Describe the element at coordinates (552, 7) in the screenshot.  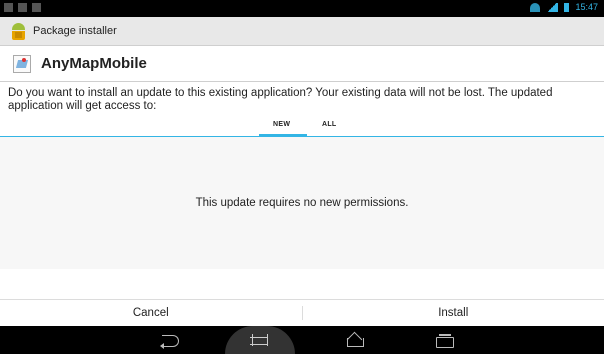
I see `signal-icon` at that location.